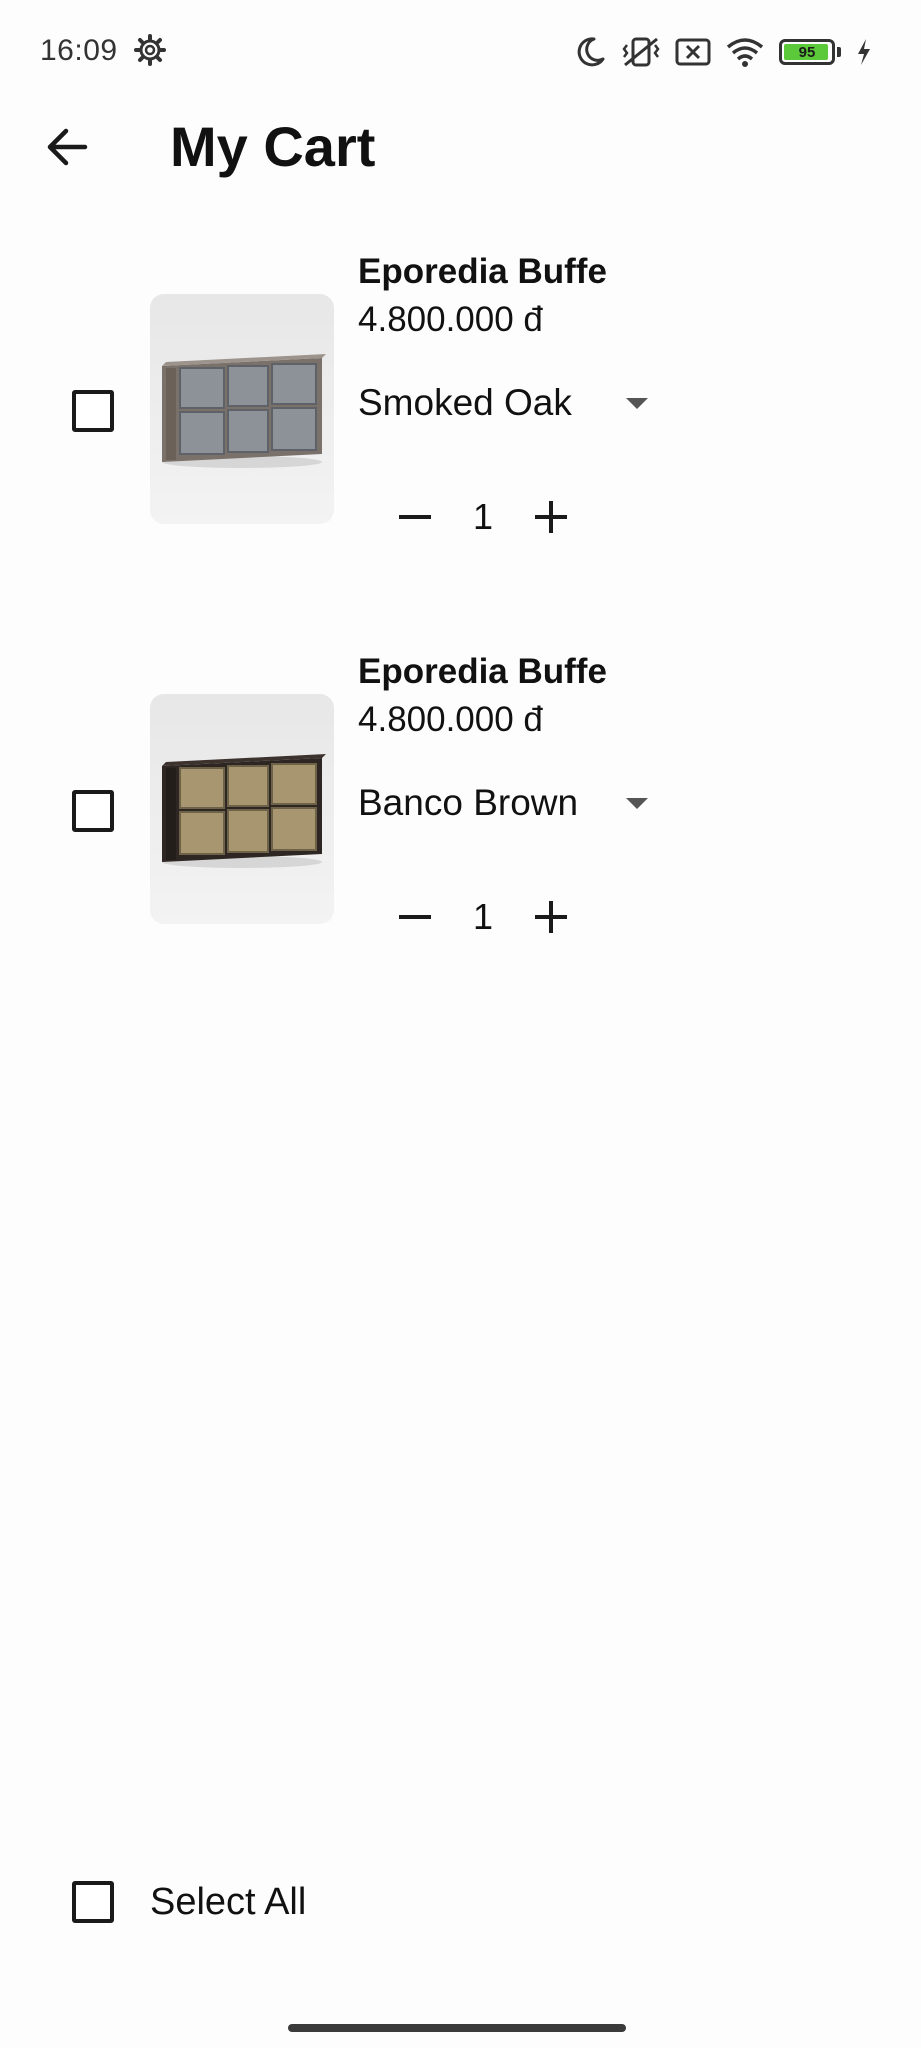  Describe the element at coordinates (745, 52) in the screenshot. I see `wifi-icon` at that location.